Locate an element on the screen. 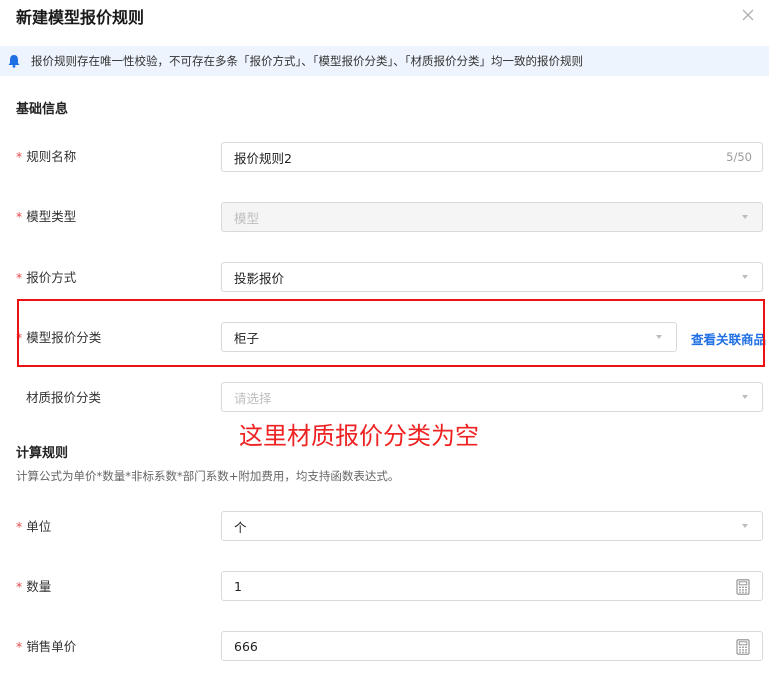  model-type-label: * 模型类型 is located at coordinates (46, 216).